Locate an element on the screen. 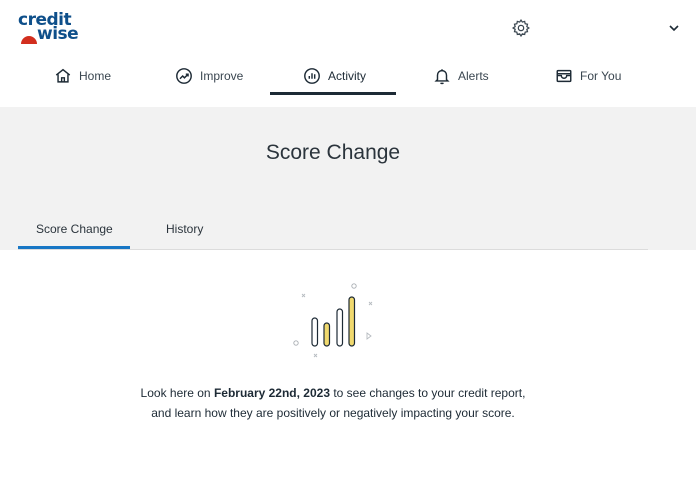  nav-item-home: Home is located at coordinates (82, 76).